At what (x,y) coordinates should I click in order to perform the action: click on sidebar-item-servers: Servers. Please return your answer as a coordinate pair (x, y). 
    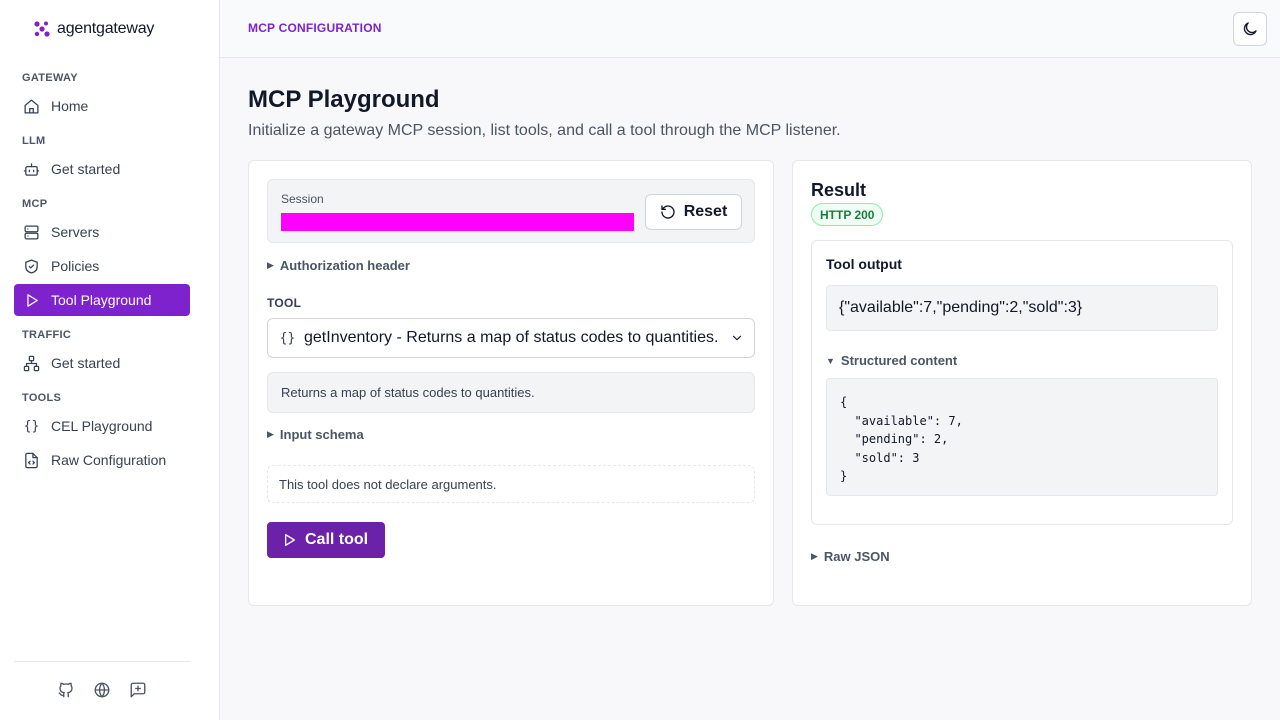
    Looking at the image, I should click on (102, 232).